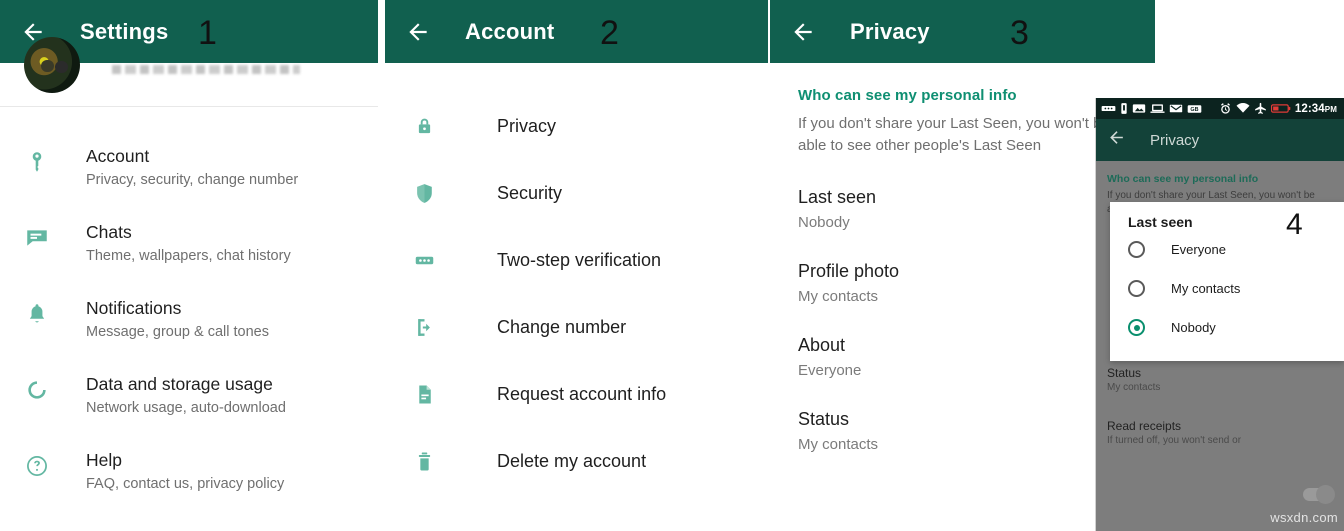  Describe the element at coordinates (46, 236) in the screenshot. I see `chat-icon` at that location.